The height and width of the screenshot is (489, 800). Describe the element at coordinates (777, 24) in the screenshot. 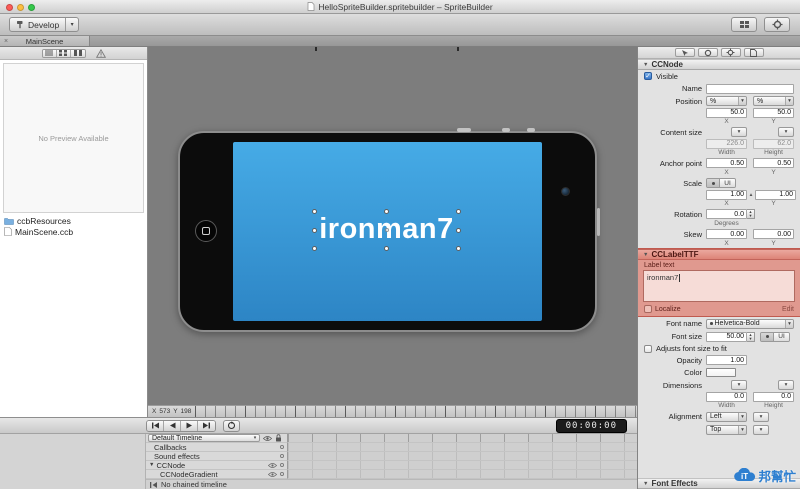

I see `settings-button` at that location.